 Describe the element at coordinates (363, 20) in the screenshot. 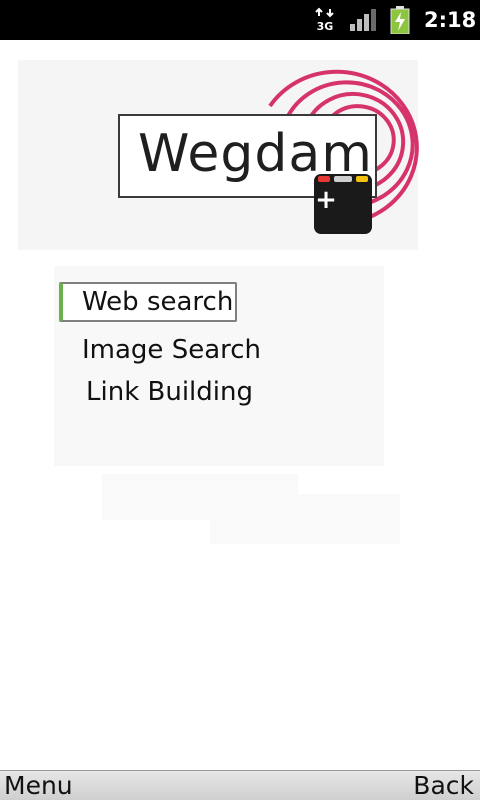

I see `signal-strength-icon` at that location.